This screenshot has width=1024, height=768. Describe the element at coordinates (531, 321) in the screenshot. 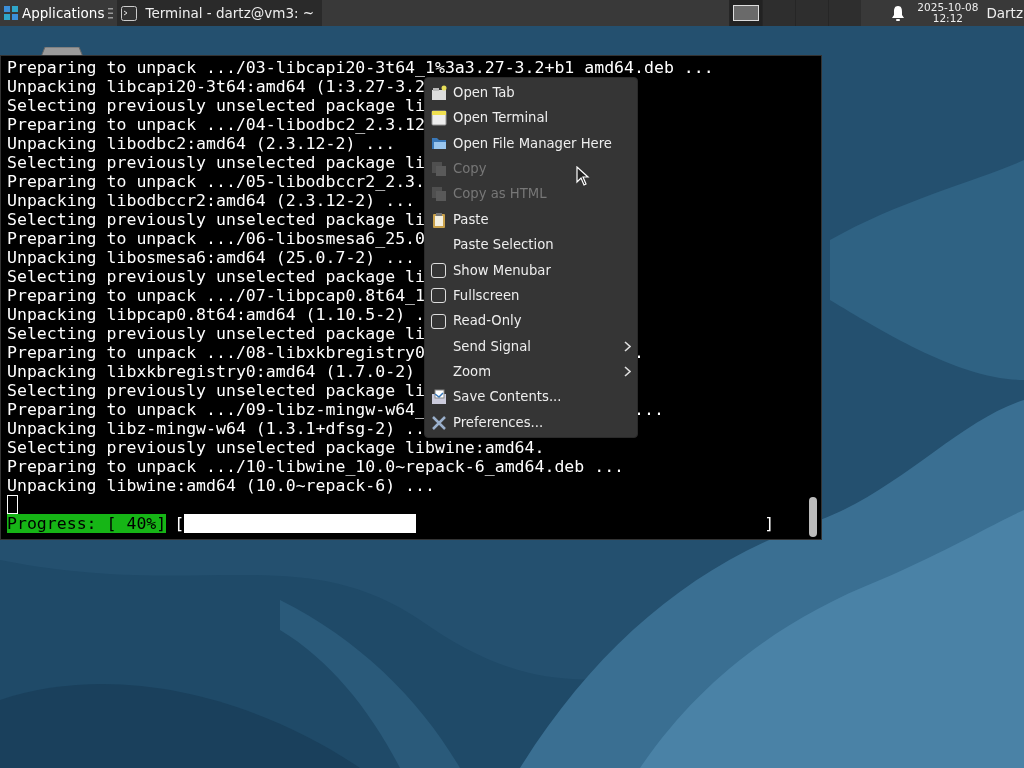

I see `menu-item: Read-Only` at that location.